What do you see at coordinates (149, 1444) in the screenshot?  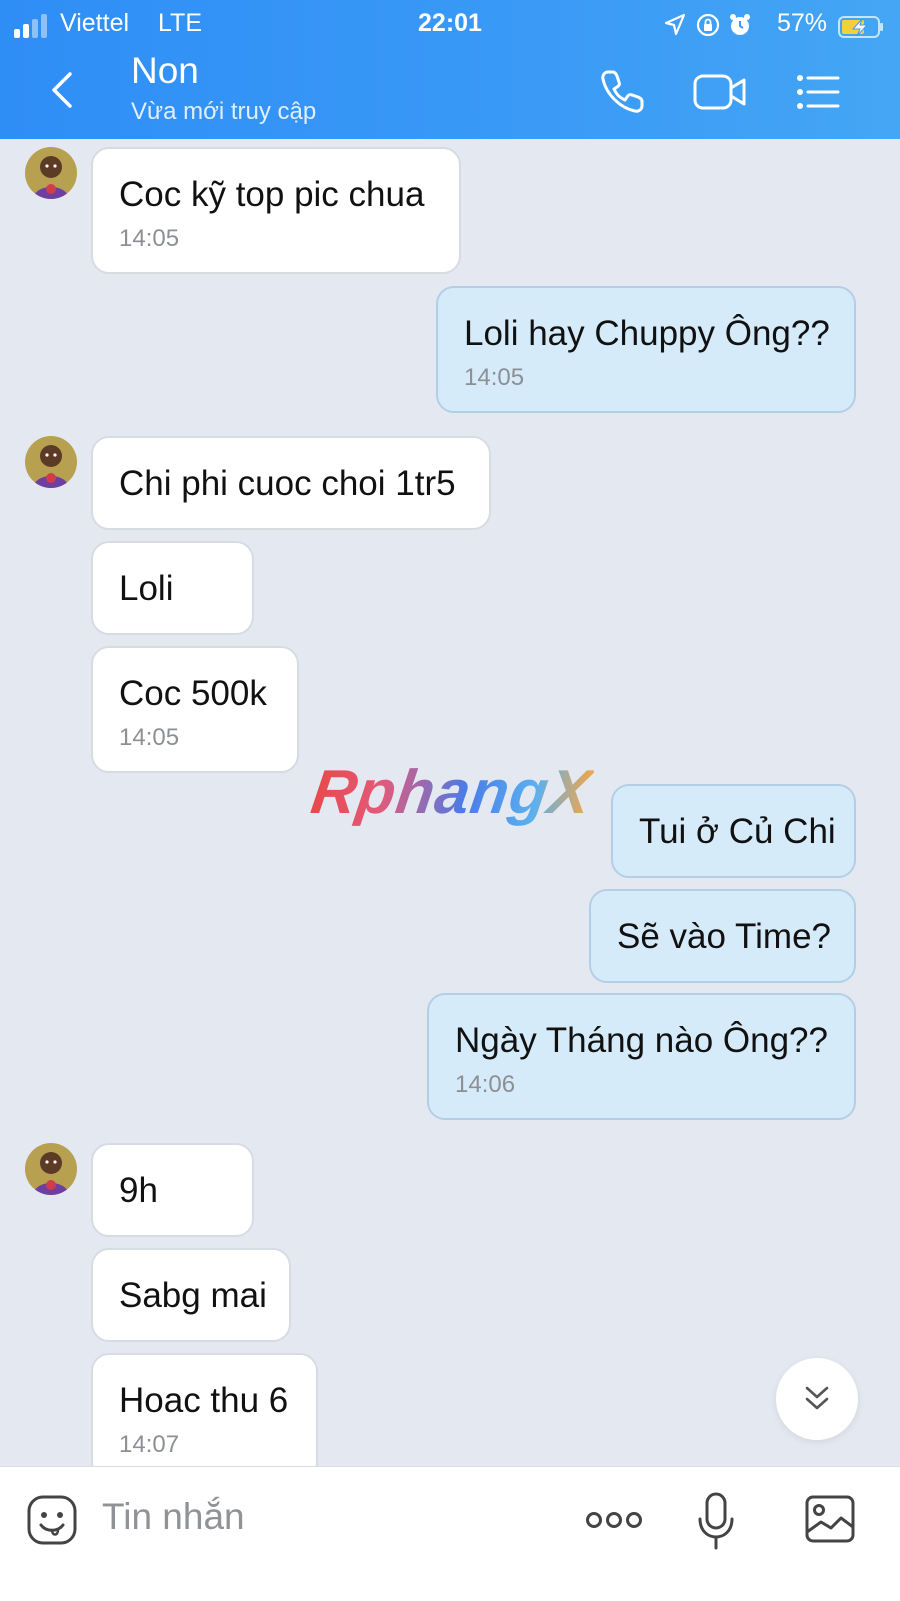 I see `message-time: 14:07` at bounding box center [149, 1444].